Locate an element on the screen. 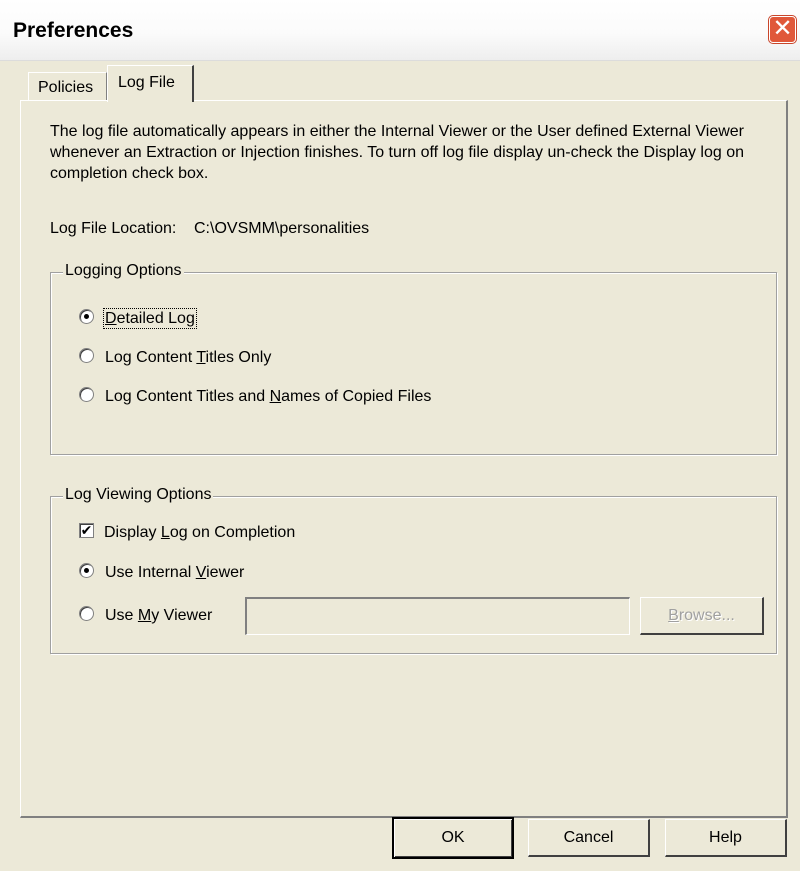  cancel-button: Cancel is located at coordinates (589, 838).